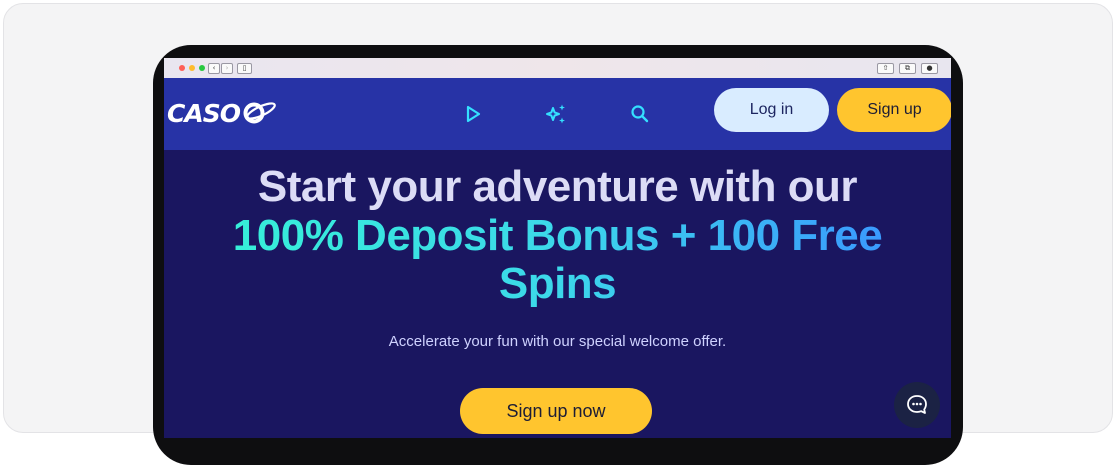  Describe the element at coordinates (557, 260) in the screenshot. I see `hero-offer-headline: 100% Deposit Bonus + 100 Free Spins` at that location.